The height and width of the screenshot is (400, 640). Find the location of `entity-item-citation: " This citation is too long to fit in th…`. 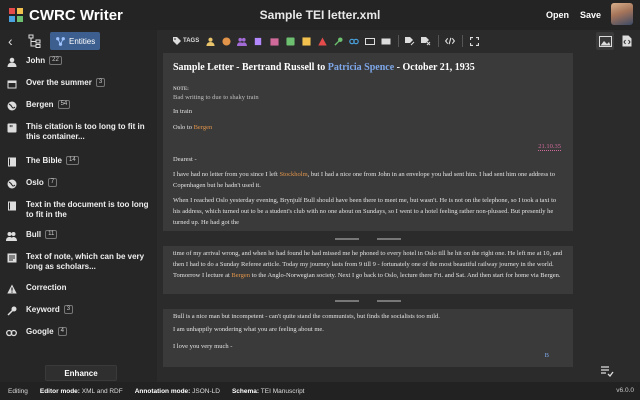

entity-item-citation: " This citation is too long to fit in th… is located at coordinates (78, 139).